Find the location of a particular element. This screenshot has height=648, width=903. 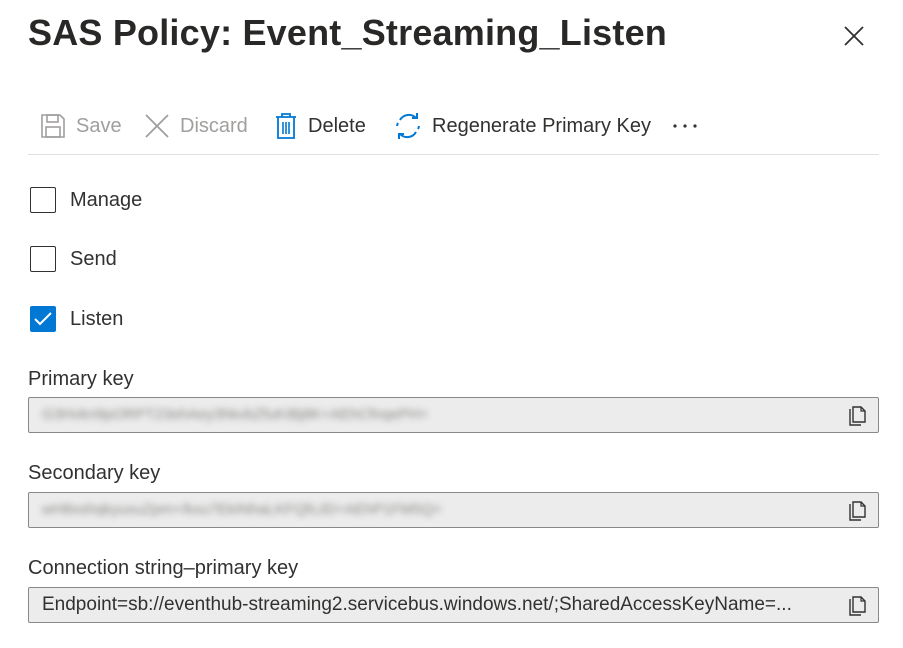

manage-checkbox-row: Manage is located at coordinates (86, 200).